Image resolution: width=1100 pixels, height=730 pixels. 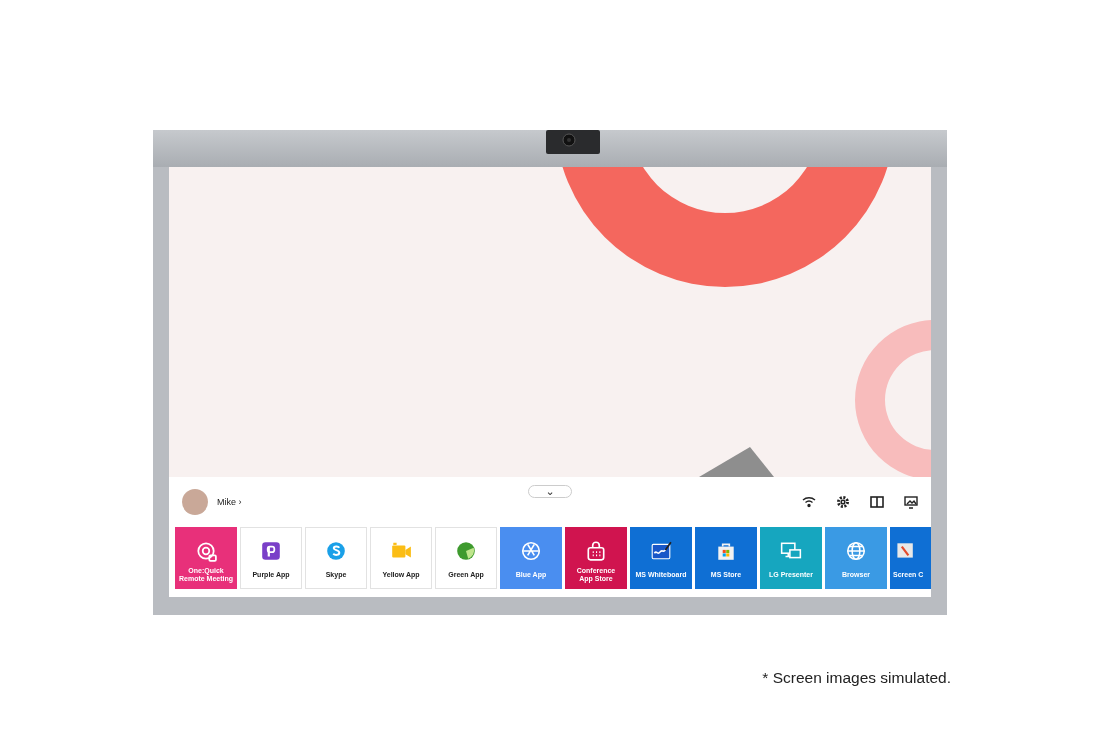 What do you see at coordinates (809, 502) in the screenshot?
I see `wifi-icon` at bounding box center [809, 502].